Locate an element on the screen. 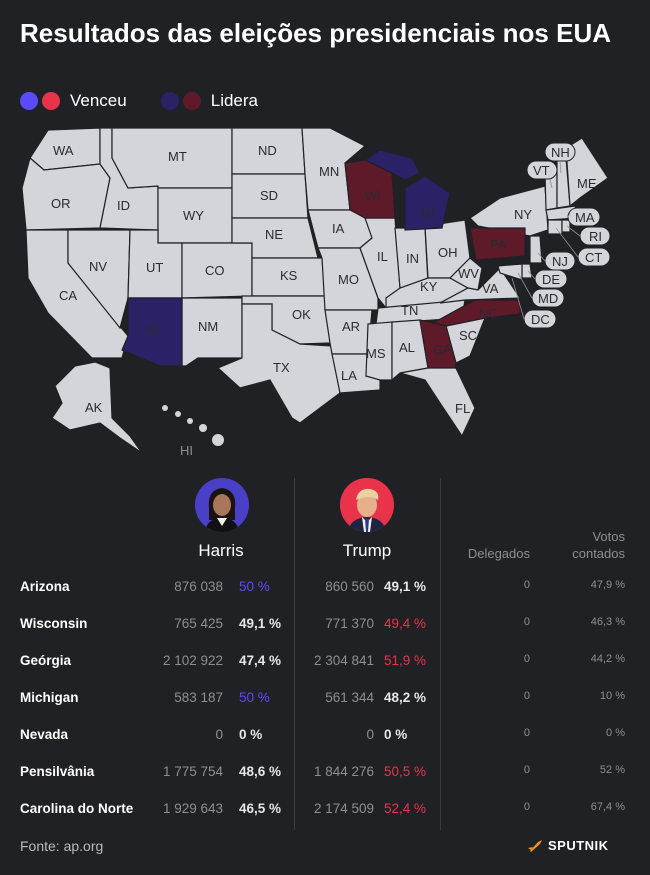  label-fl: FL is located at coordinates (462, 408).